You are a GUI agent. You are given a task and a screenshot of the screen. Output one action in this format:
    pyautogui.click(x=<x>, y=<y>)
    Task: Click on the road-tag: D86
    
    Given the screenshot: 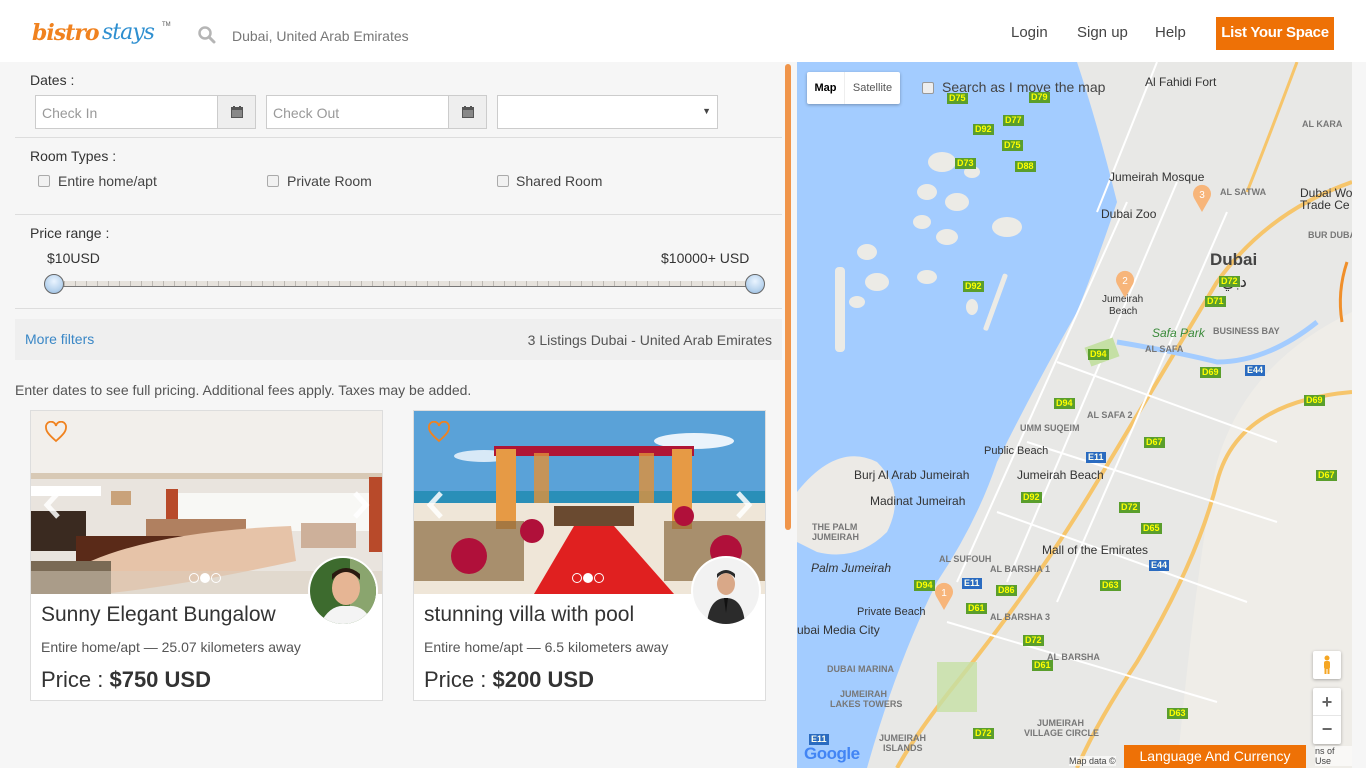 What is the action you would take?
    pyautogui.click(x=1006, y=590)
    